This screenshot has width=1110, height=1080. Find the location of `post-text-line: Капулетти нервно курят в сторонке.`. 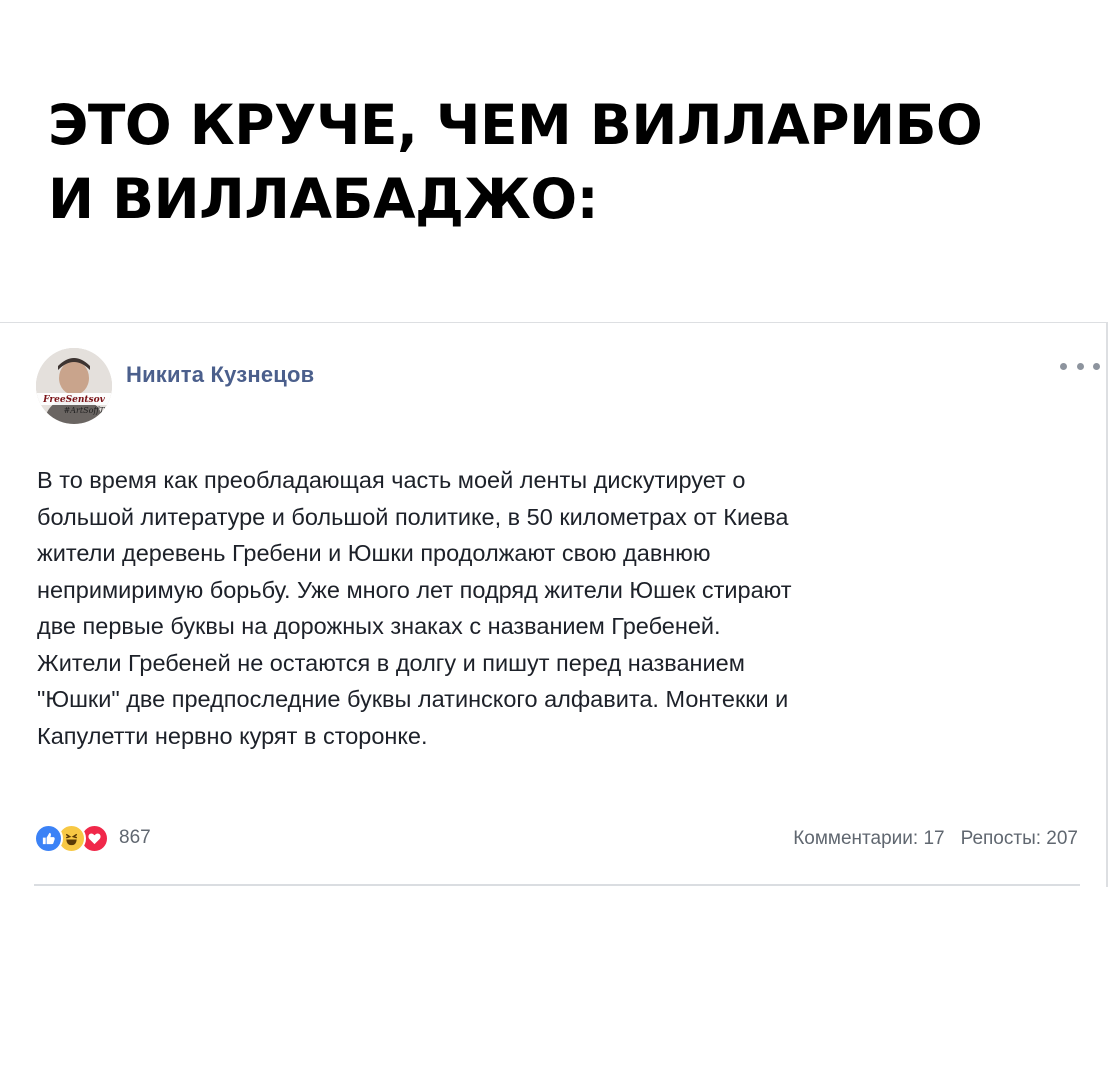

post-text-line: Капулетти нервно курят в сторонке. is located at coordinates (232, 735).